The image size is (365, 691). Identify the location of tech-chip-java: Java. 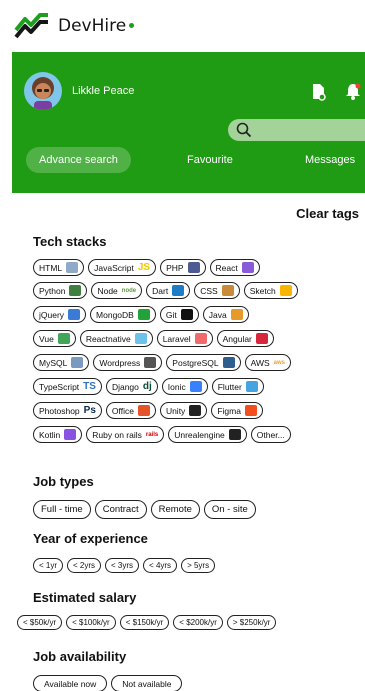
(225, 314).